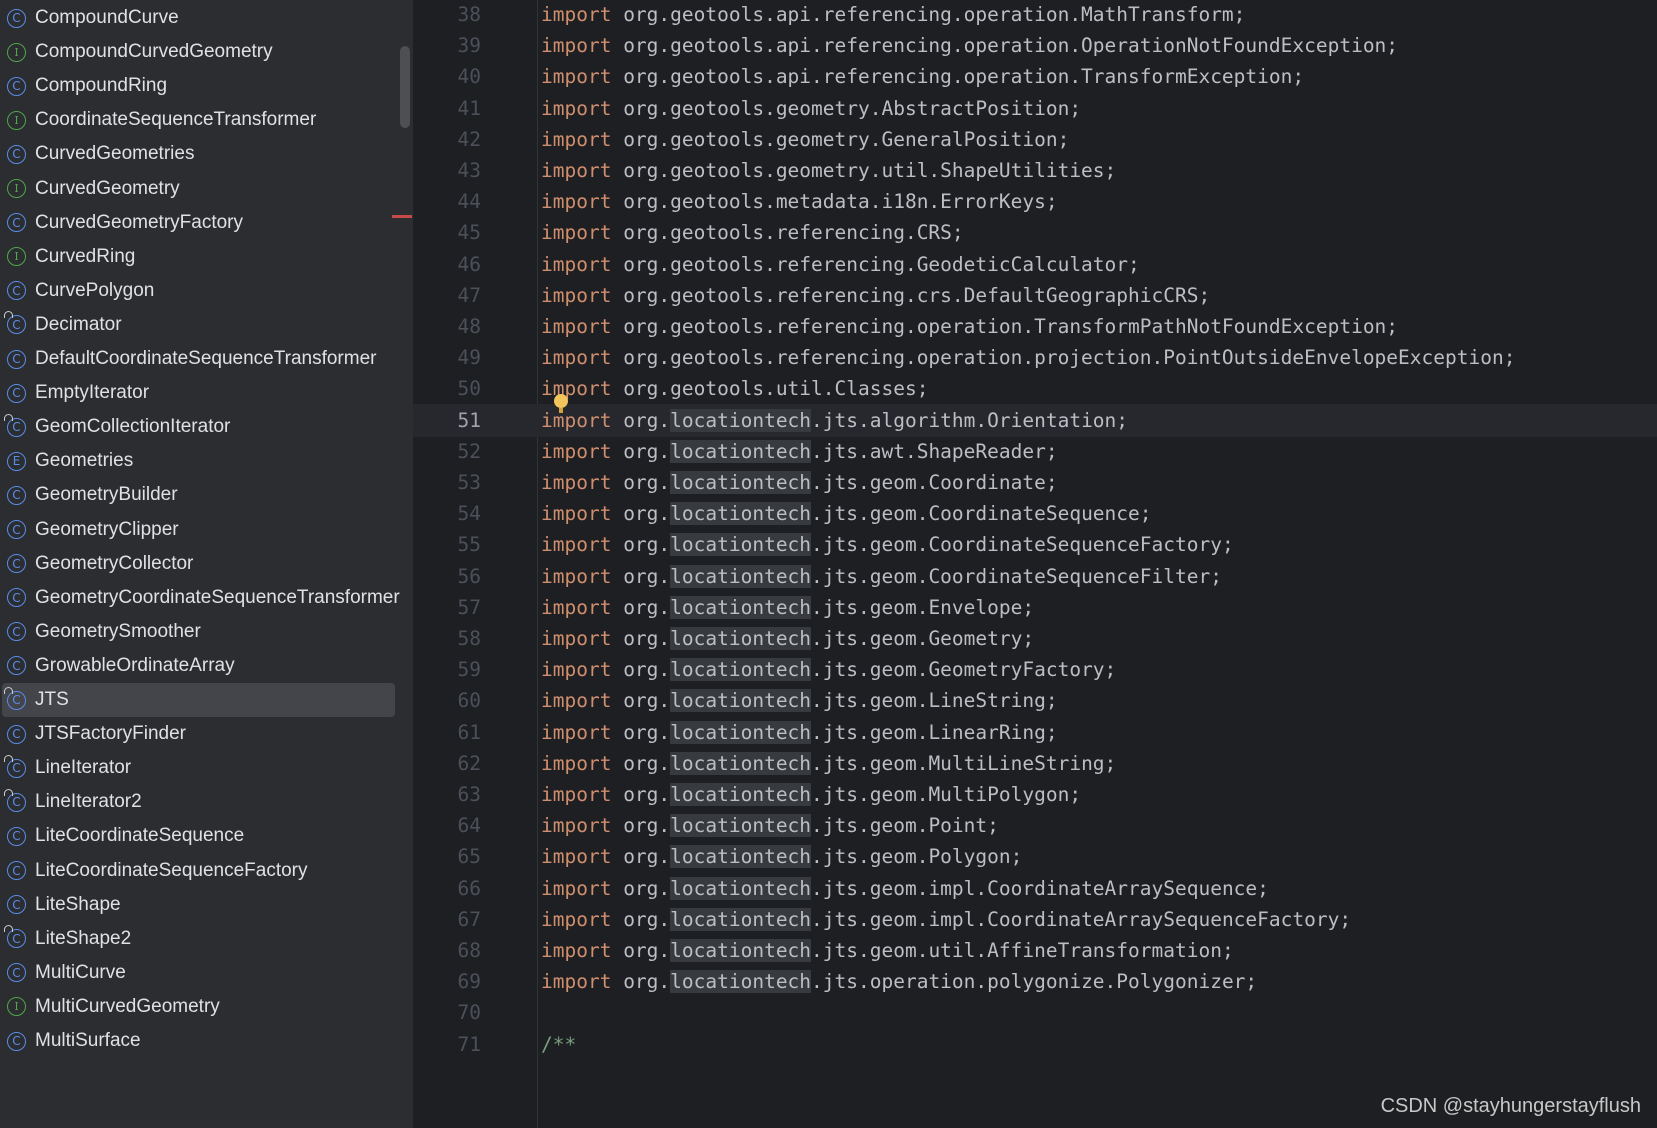  I want to click on tree-item: C DefaultCoordinateSequenceTransformer, so click(198, 359).